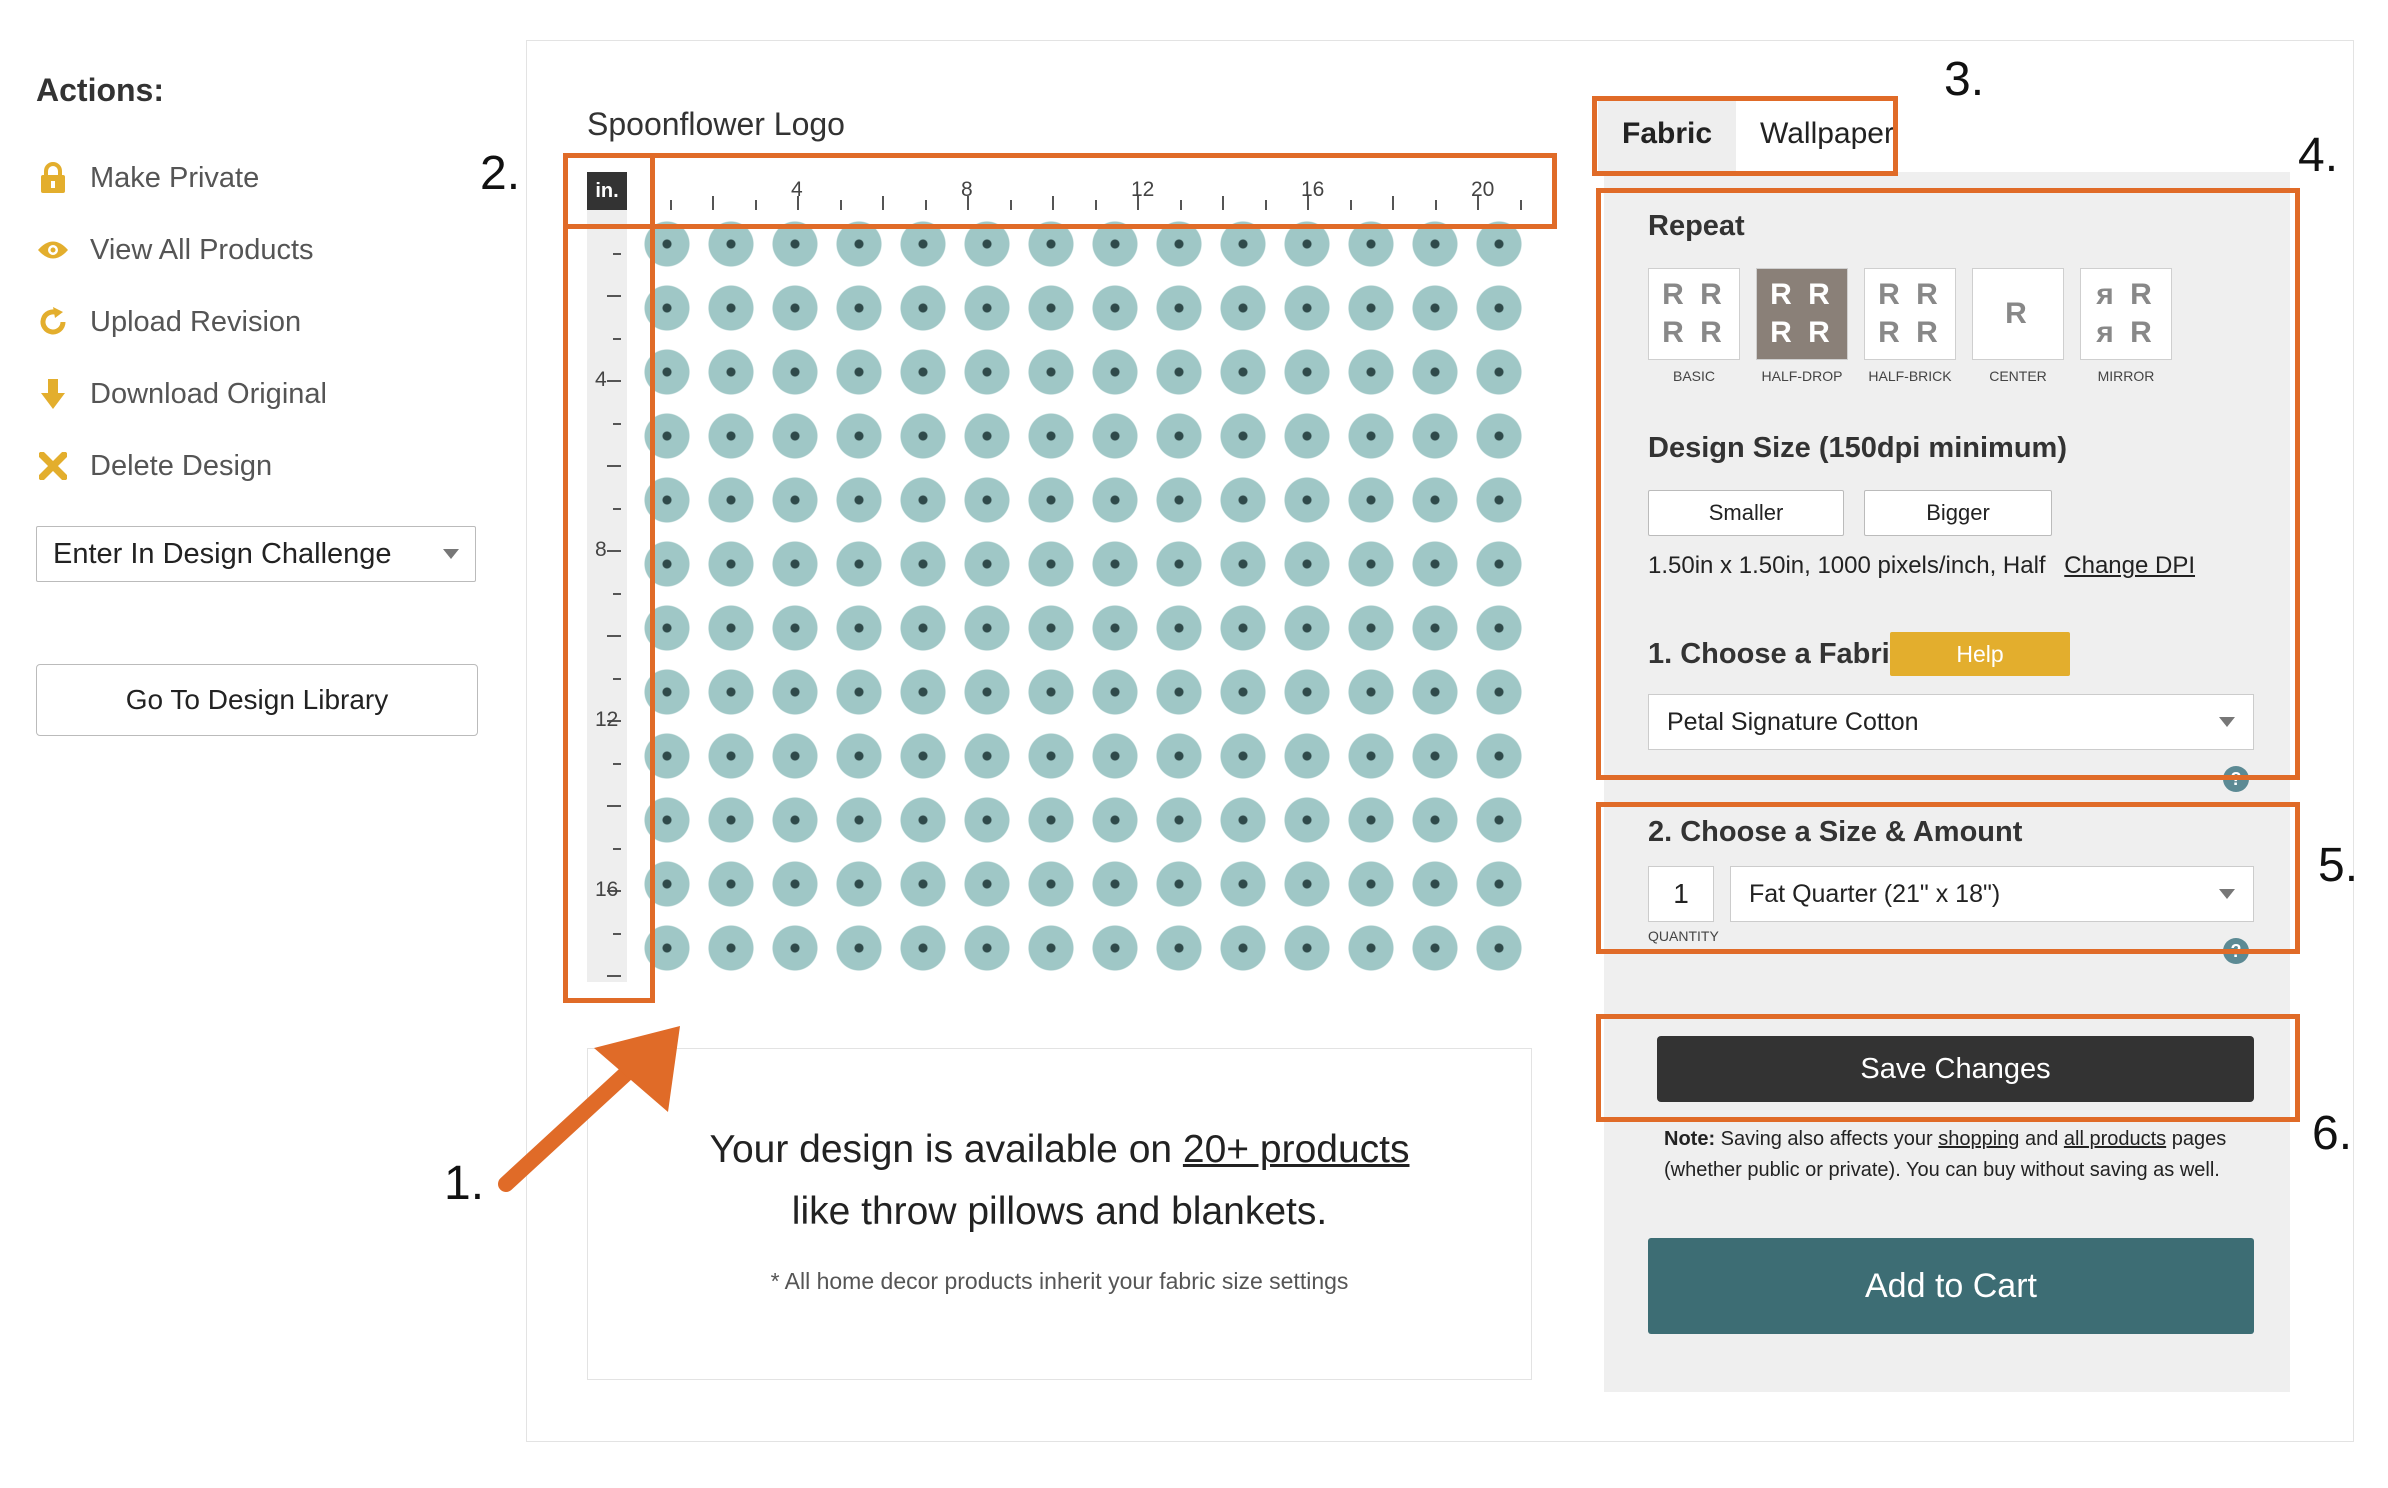  What do you see at coordinates (2318, 155) in the screenshot?
I see `annotation-number-4: 4.` at bounding box center [2318, 155].